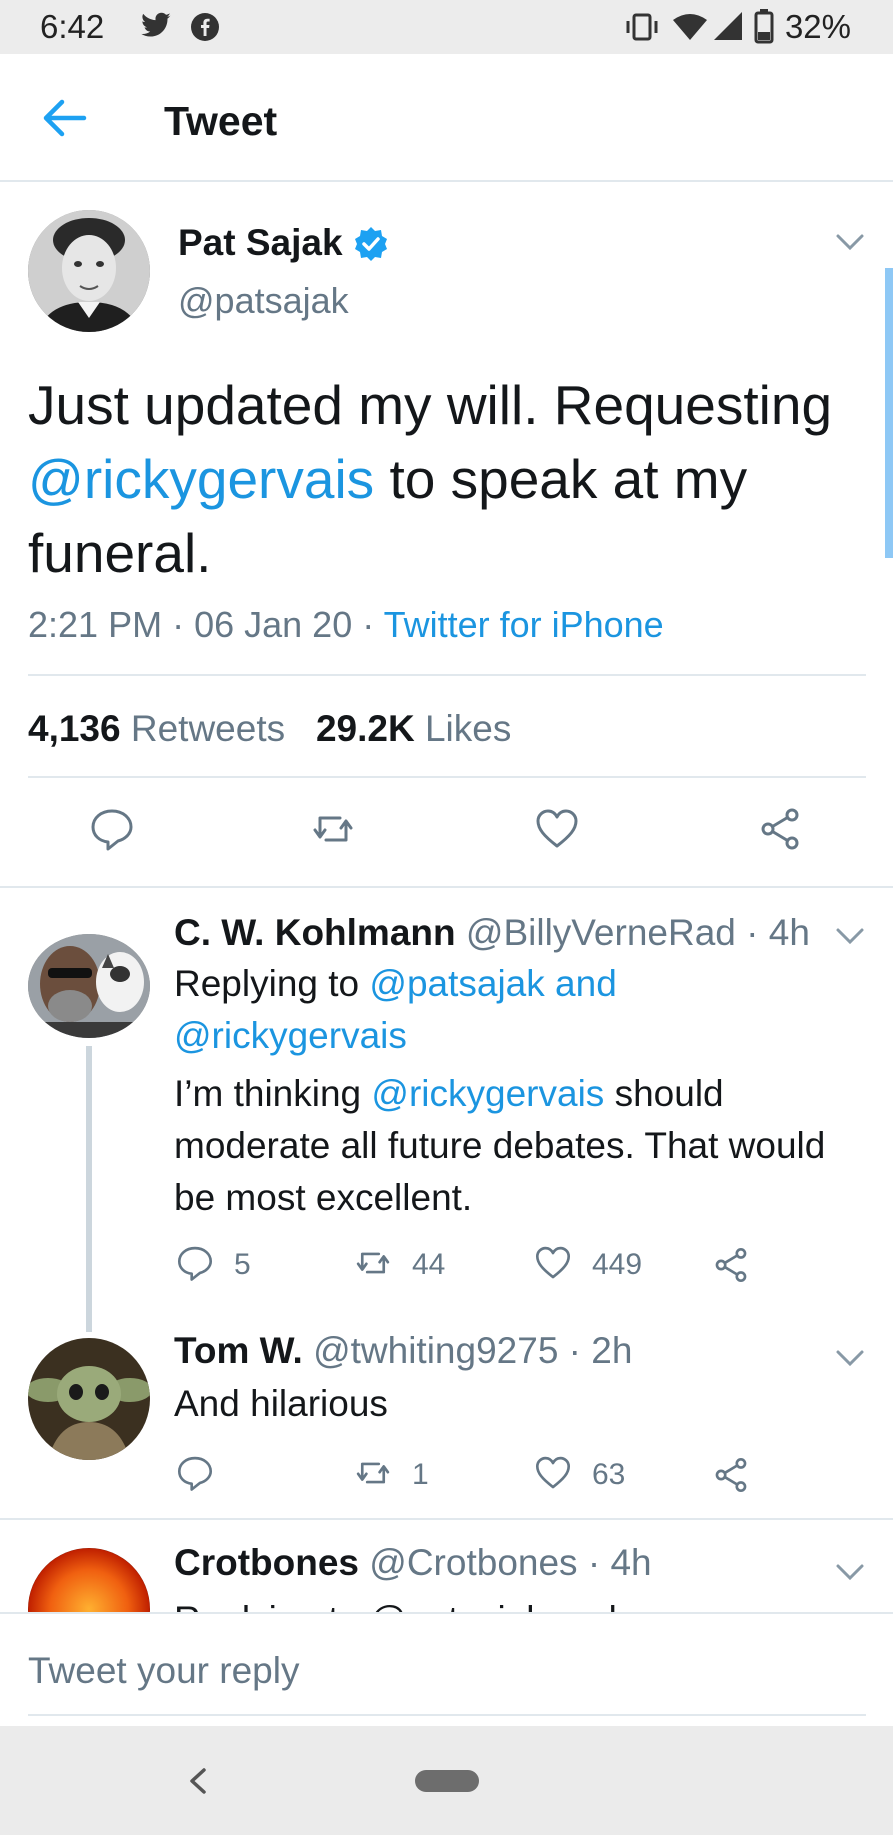  Describe the element at coordinates (429, 1264) in the screenshot. I see `retweet-count: 44` at that location.